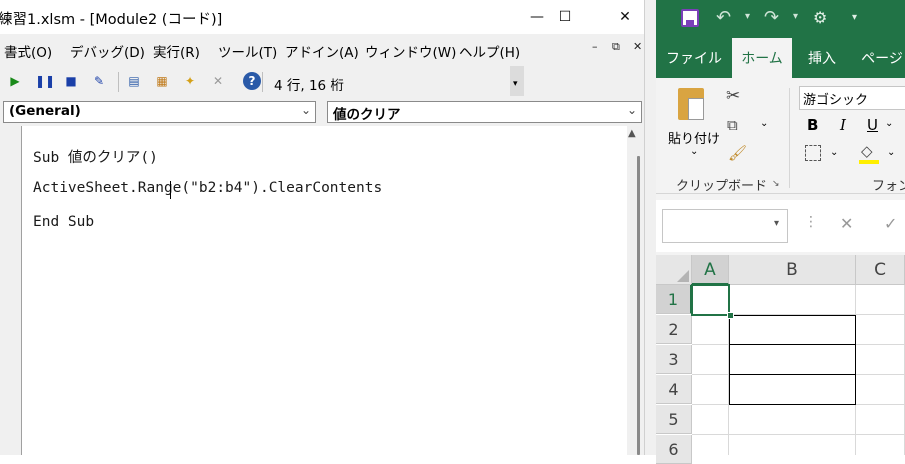 Image resolution: width=905 pixels, height=464 pixels. I want to click on underline-button: U, so click(872, 125).